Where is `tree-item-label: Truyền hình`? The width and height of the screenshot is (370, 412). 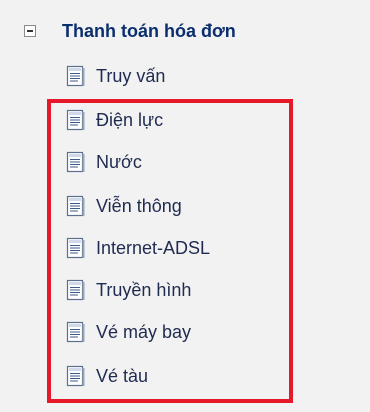
tree-item-label: Truyền hình is located at coordinates (144, 289).